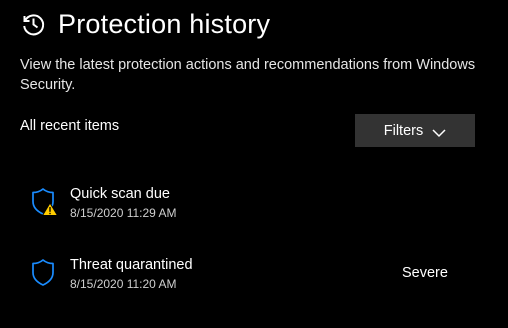 The width and height of the screenshot is (508, 328). What do you see at coordinates (33, 24) in the screenshot?
I see `history-icon` at bounding box center [33, 24].